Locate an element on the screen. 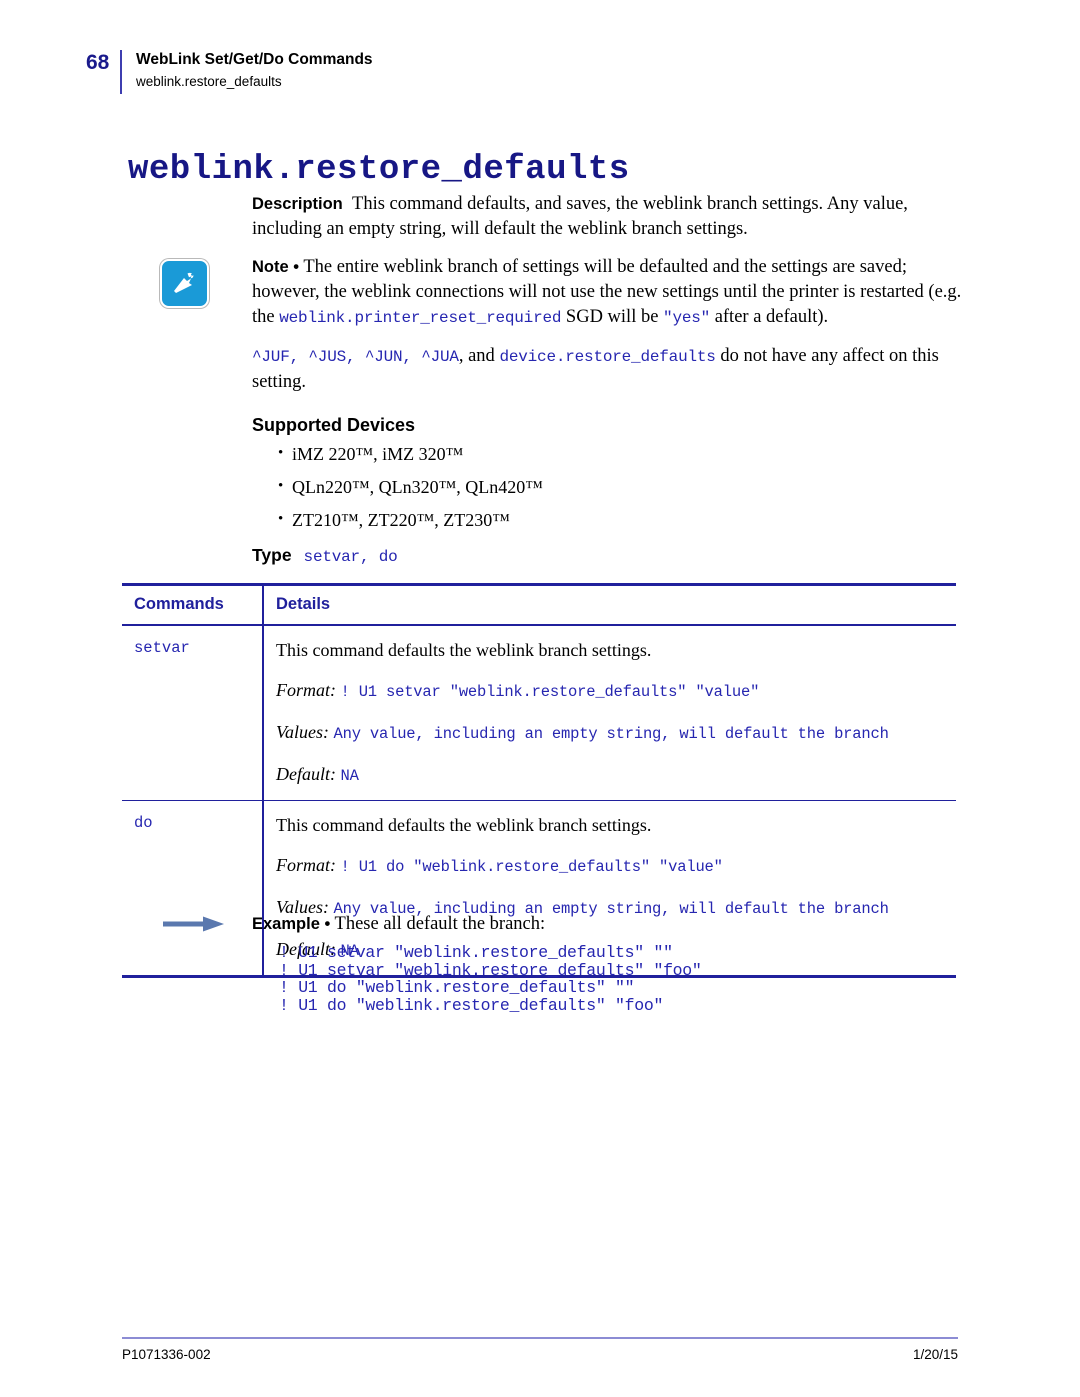 The image size is (1080, 1397). footer-document-id: P1071336-002 is located at coordinates (166, 1354).